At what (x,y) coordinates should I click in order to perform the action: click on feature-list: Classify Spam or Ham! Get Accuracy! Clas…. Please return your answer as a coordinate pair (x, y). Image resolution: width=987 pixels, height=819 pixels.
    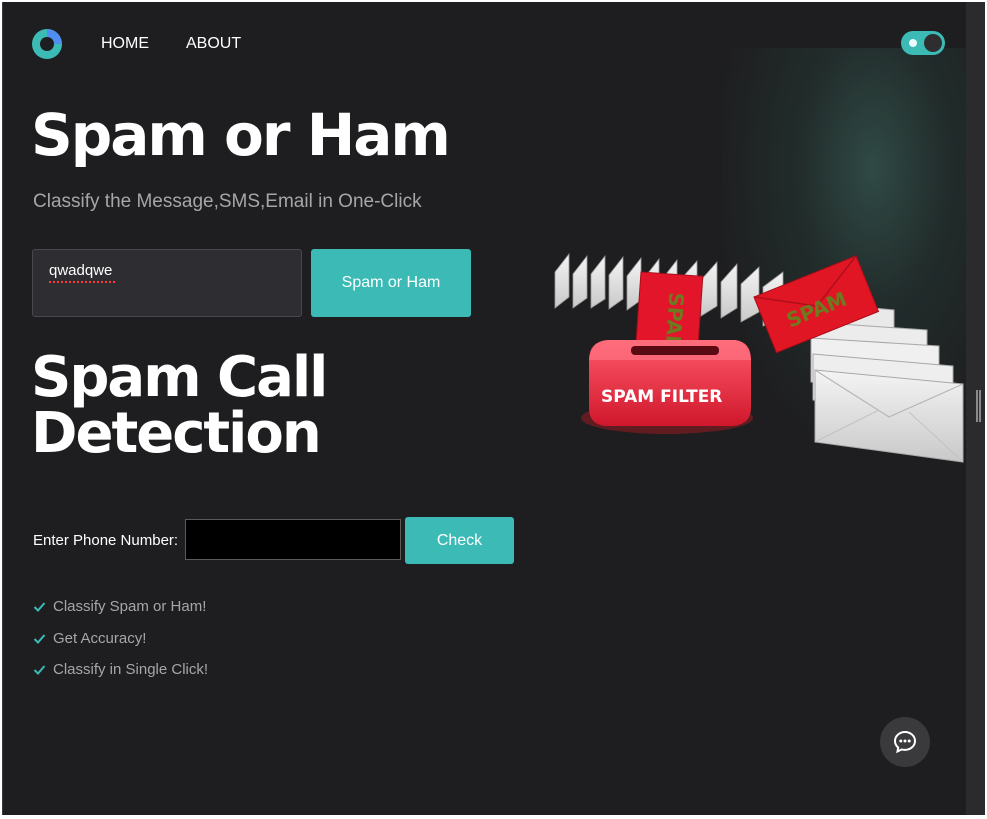
    Looking at the image, I should click on (120, 645).